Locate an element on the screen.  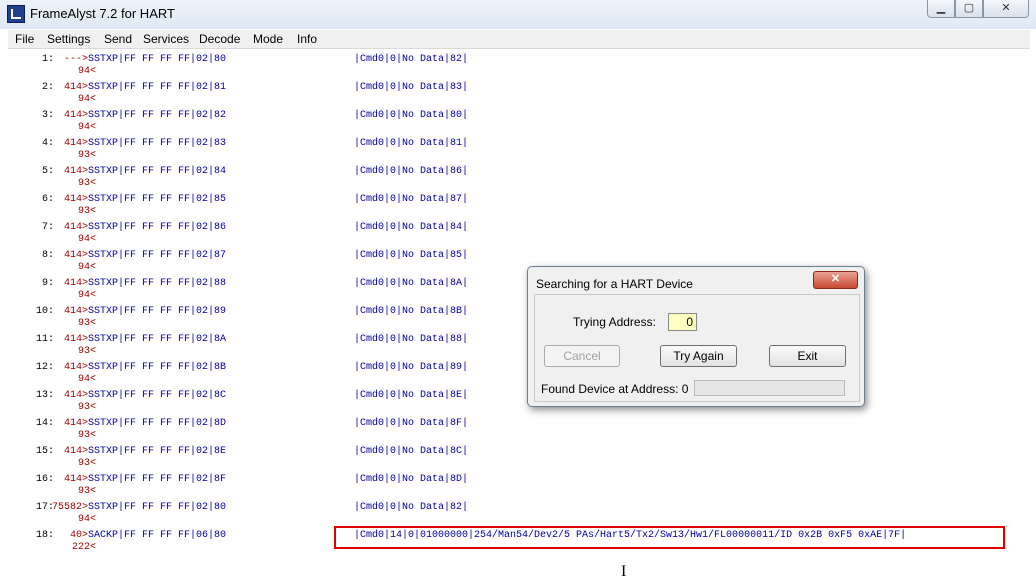
log-response: |Cmd0|0|No Data|84| is located at coordinates (411, 227).